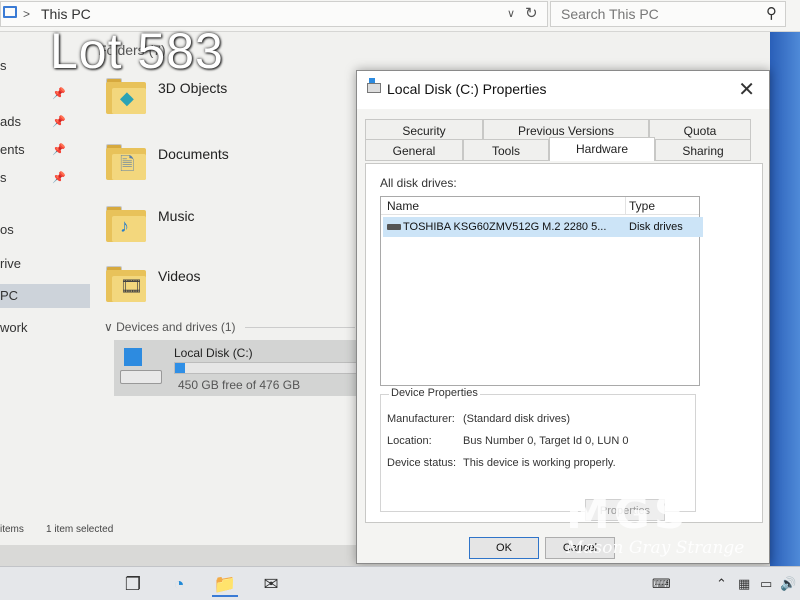  I want to click on devices-group-header: ∨ Devices and drives (1), so click(229, 327).